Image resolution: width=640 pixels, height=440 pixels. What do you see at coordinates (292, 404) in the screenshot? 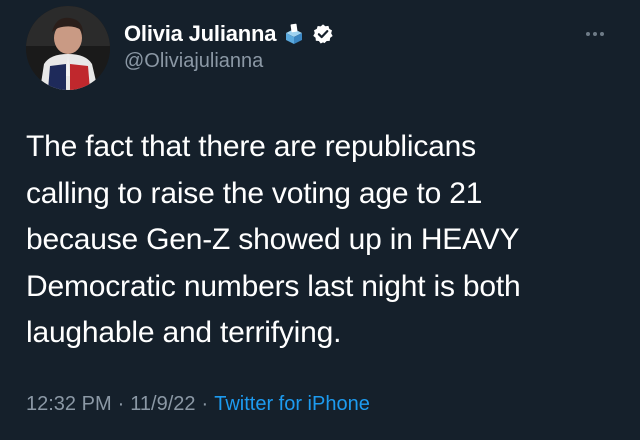
I see `tweet-source-link: Twitter for iPhone` at bounding box center [292, 404].